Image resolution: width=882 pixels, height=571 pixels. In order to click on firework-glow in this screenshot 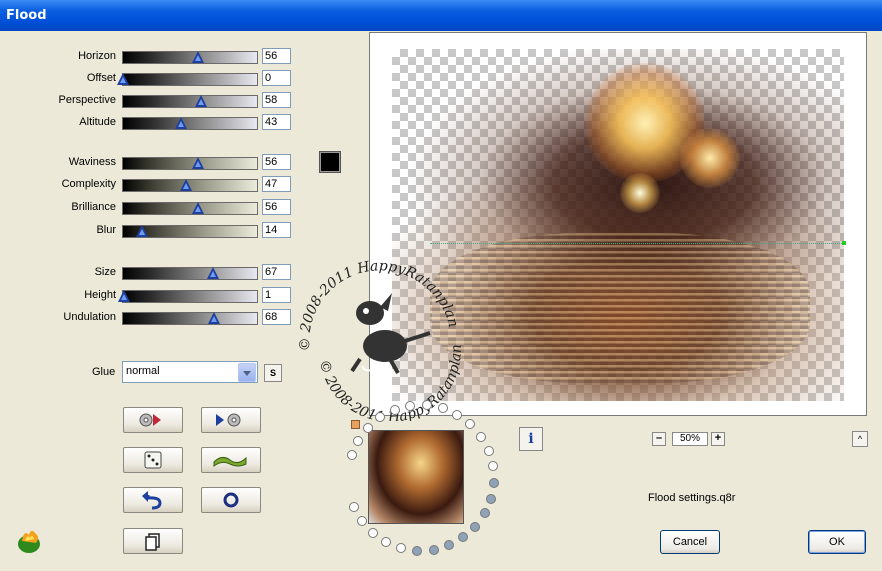, I will do `click(710, 158)`.